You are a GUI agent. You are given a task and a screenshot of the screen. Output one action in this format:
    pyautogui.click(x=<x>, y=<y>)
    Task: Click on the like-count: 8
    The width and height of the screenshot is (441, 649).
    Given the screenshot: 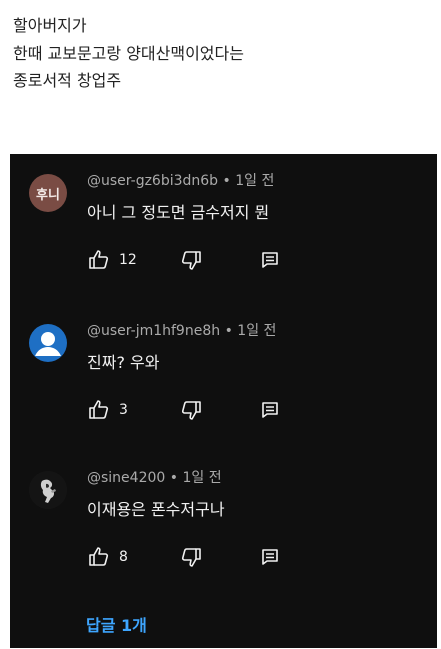 What is the action you would take?
    pyautogui.click(x=123, y=557)
    